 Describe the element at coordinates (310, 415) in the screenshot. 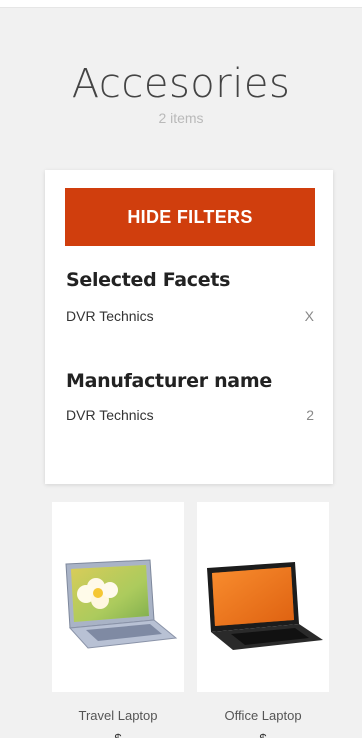

I see `manufacturer-facet-count: 2` at that location.